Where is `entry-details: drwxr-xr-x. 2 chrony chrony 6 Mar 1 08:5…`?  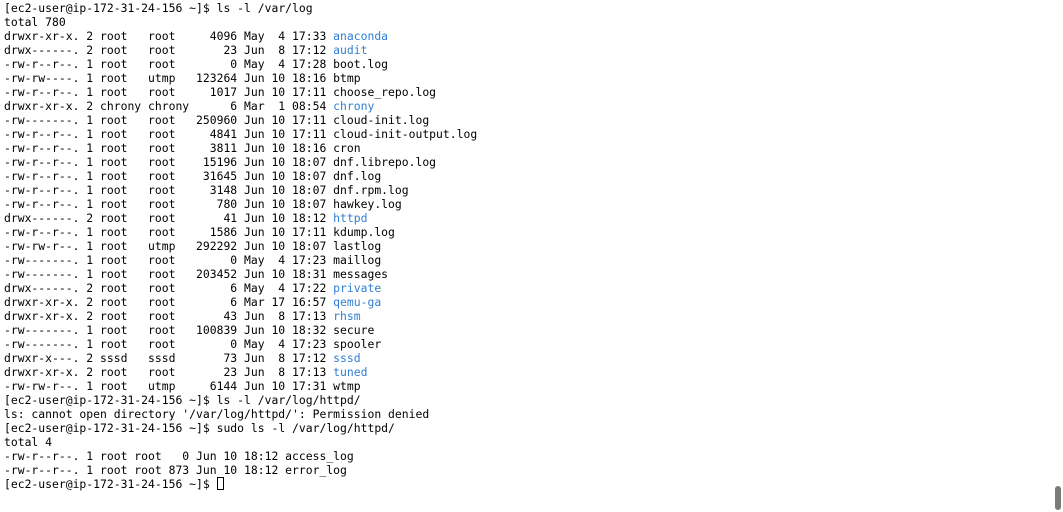
entry-details: drwxr-xr-x. 2 chrony chrony 6 Mar 1 08:5… is located at coordinates (169, 106).